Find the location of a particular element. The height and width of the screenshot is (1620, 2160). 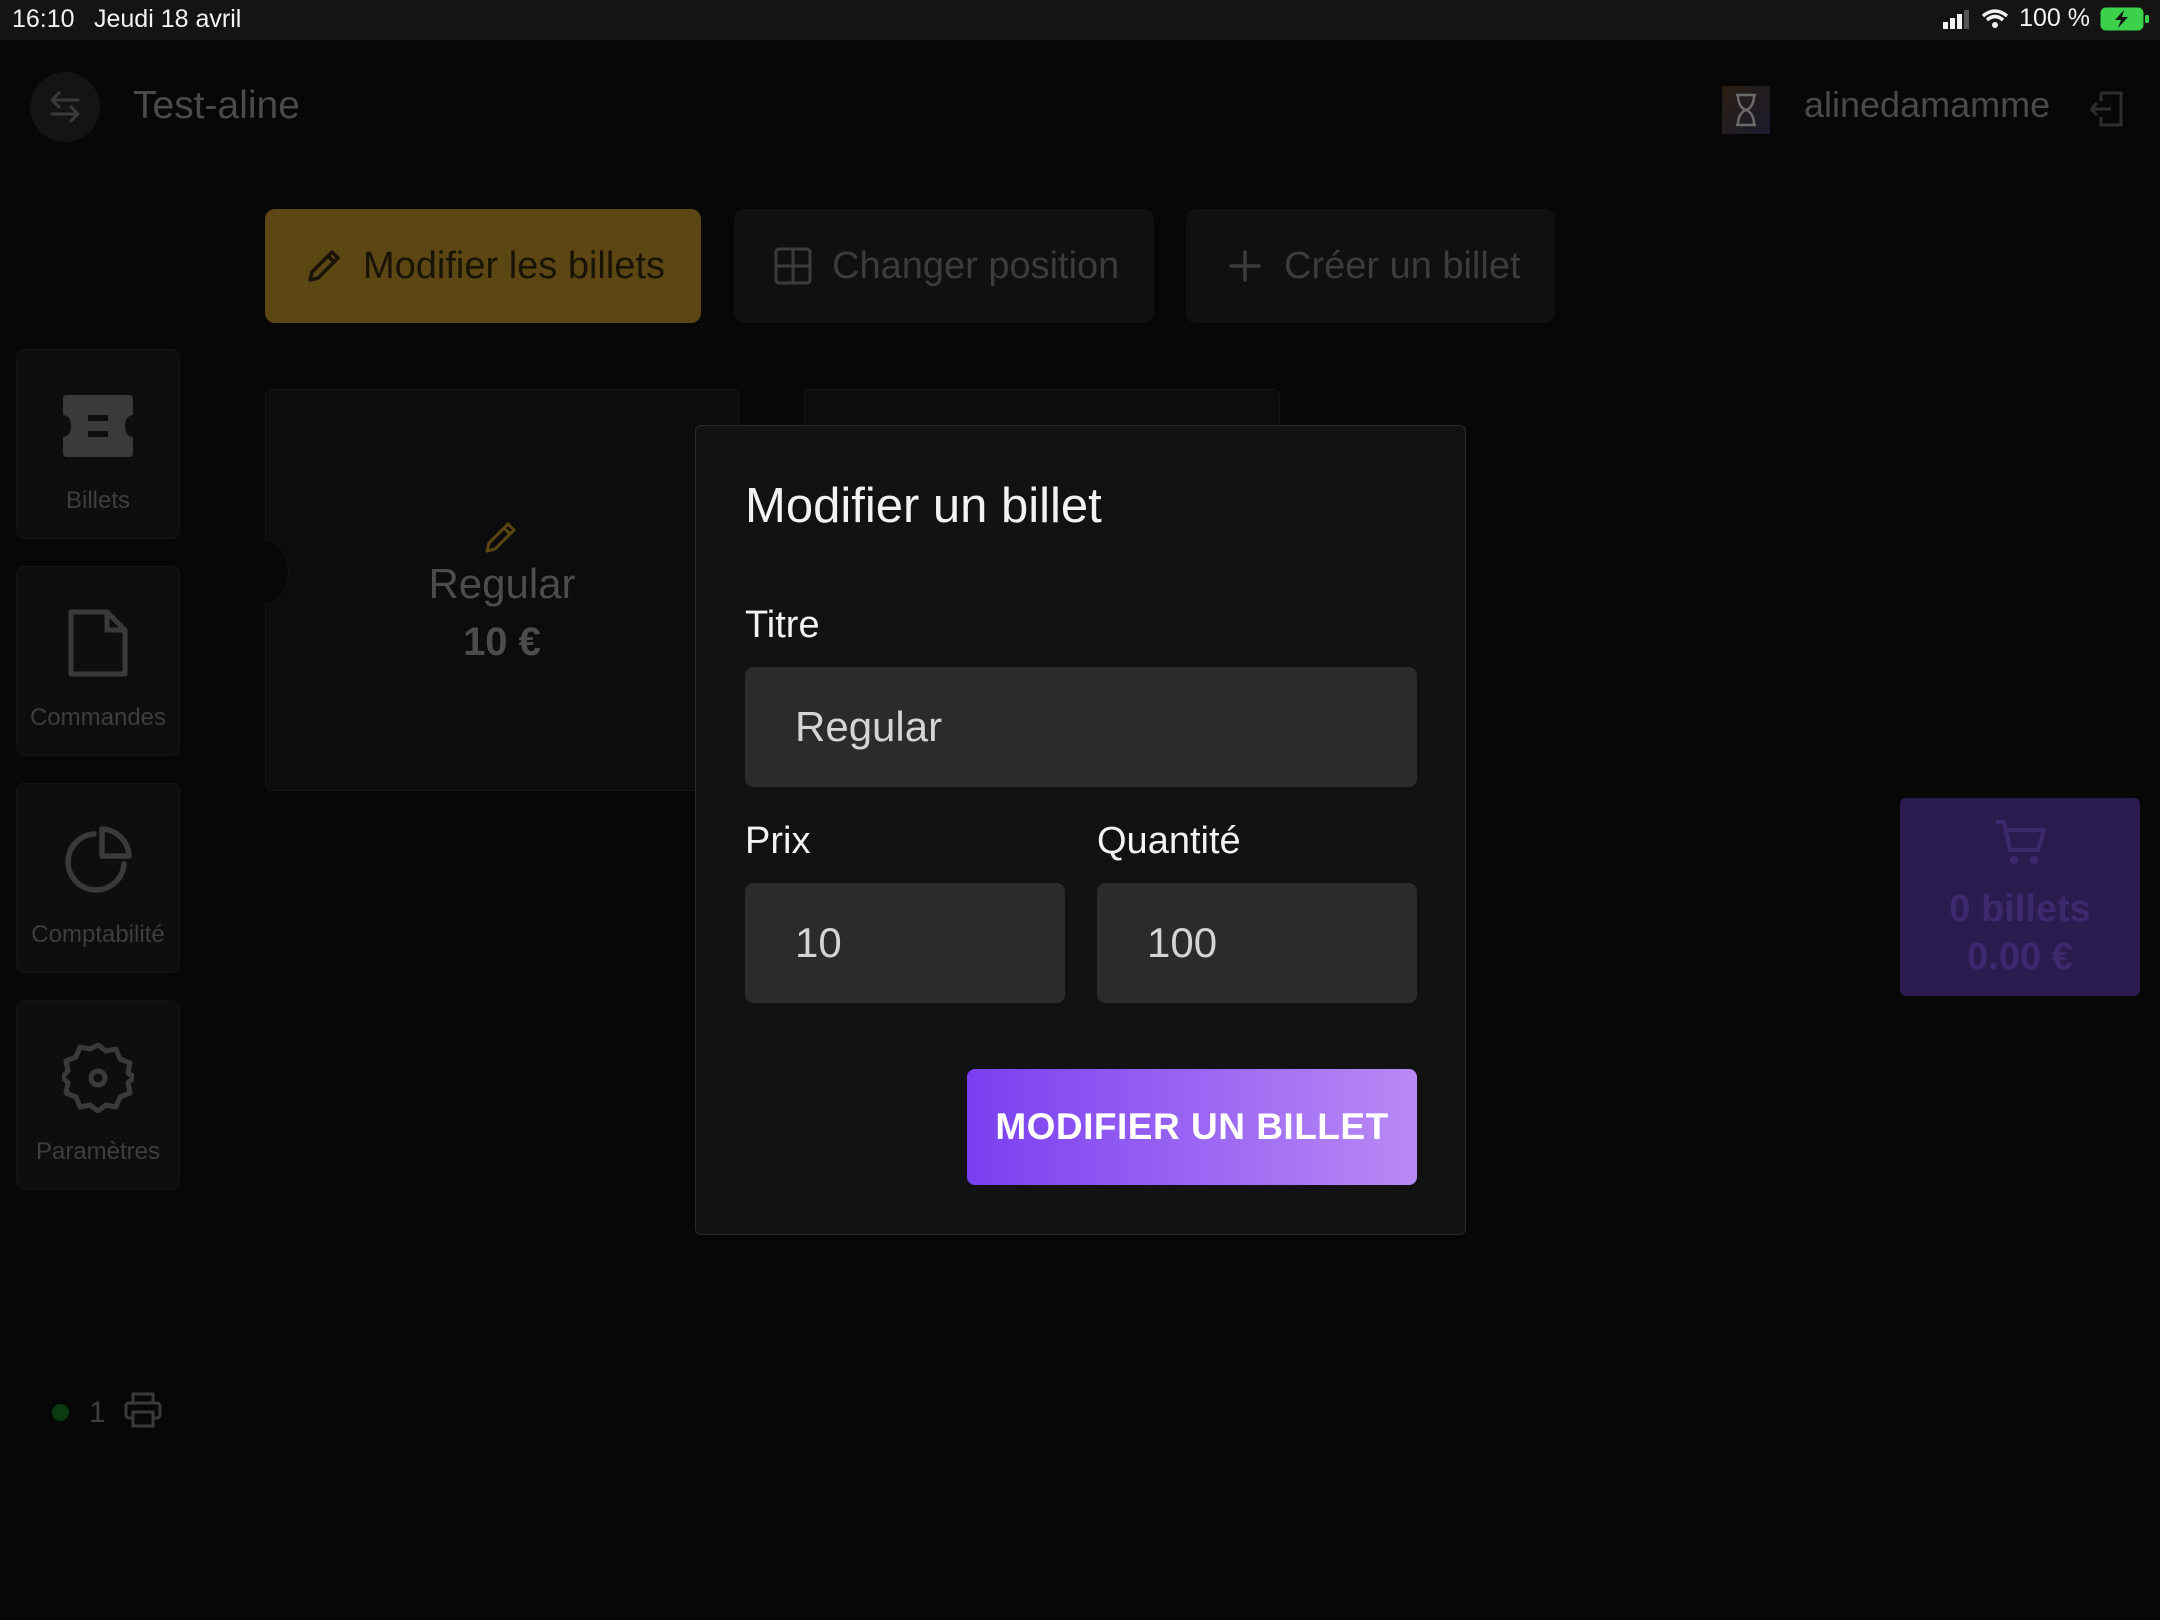

status-date: Jeudi 18 avril is located at coordinates (168, 19).